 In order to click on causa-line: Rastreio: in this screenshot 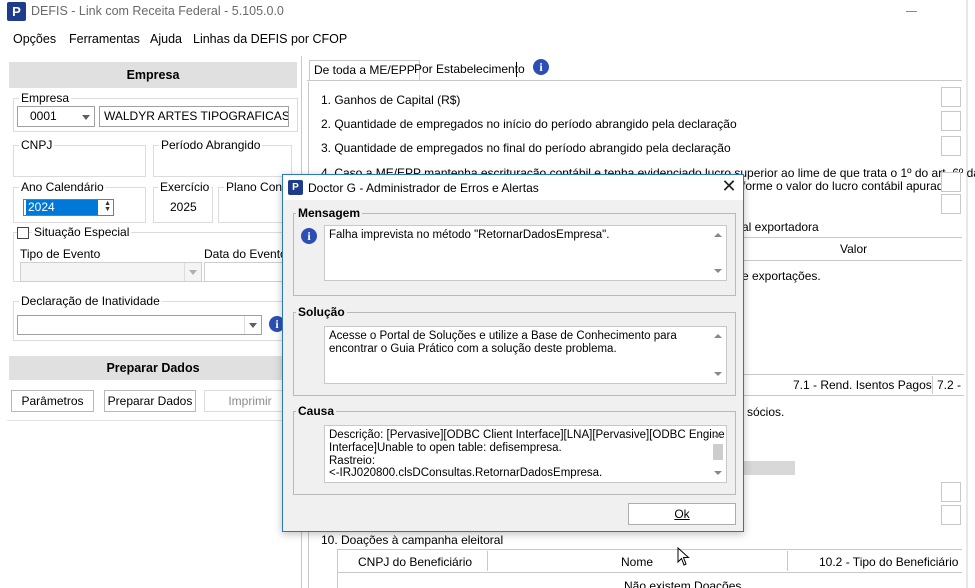, I will do `click(352, 460)`.